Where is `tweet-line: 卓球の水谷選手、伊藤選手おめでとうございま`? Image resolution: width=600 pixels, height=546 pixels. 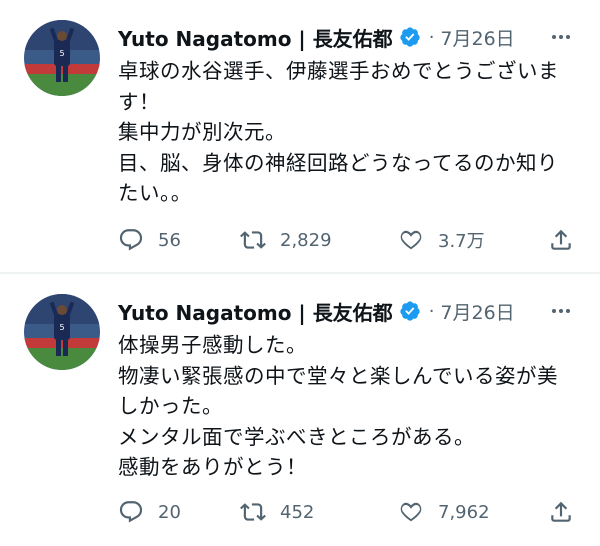 tweet-line: 卓球の水谷選手、伊藤選手おめでとうございま is located at coordinates (338, 71).